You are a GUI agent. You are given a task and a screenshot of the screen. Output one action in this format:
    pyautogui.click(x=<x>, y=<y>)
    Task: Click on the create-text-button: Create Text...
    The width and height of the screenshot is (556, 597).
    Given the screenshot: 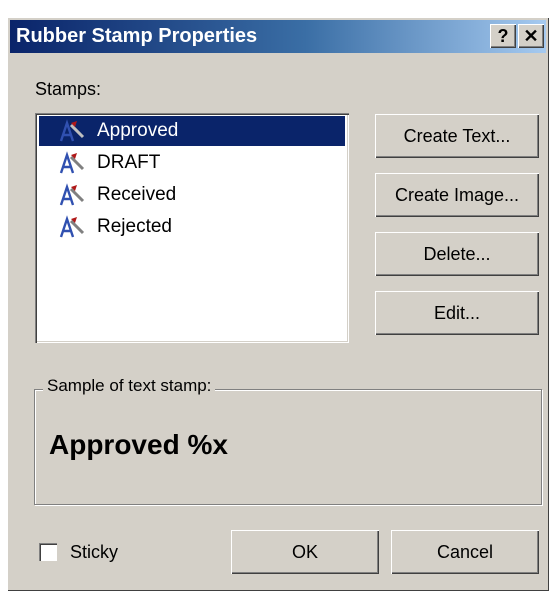 What is the action you would take?
    pyautogui.click(x=457, y=136)
    